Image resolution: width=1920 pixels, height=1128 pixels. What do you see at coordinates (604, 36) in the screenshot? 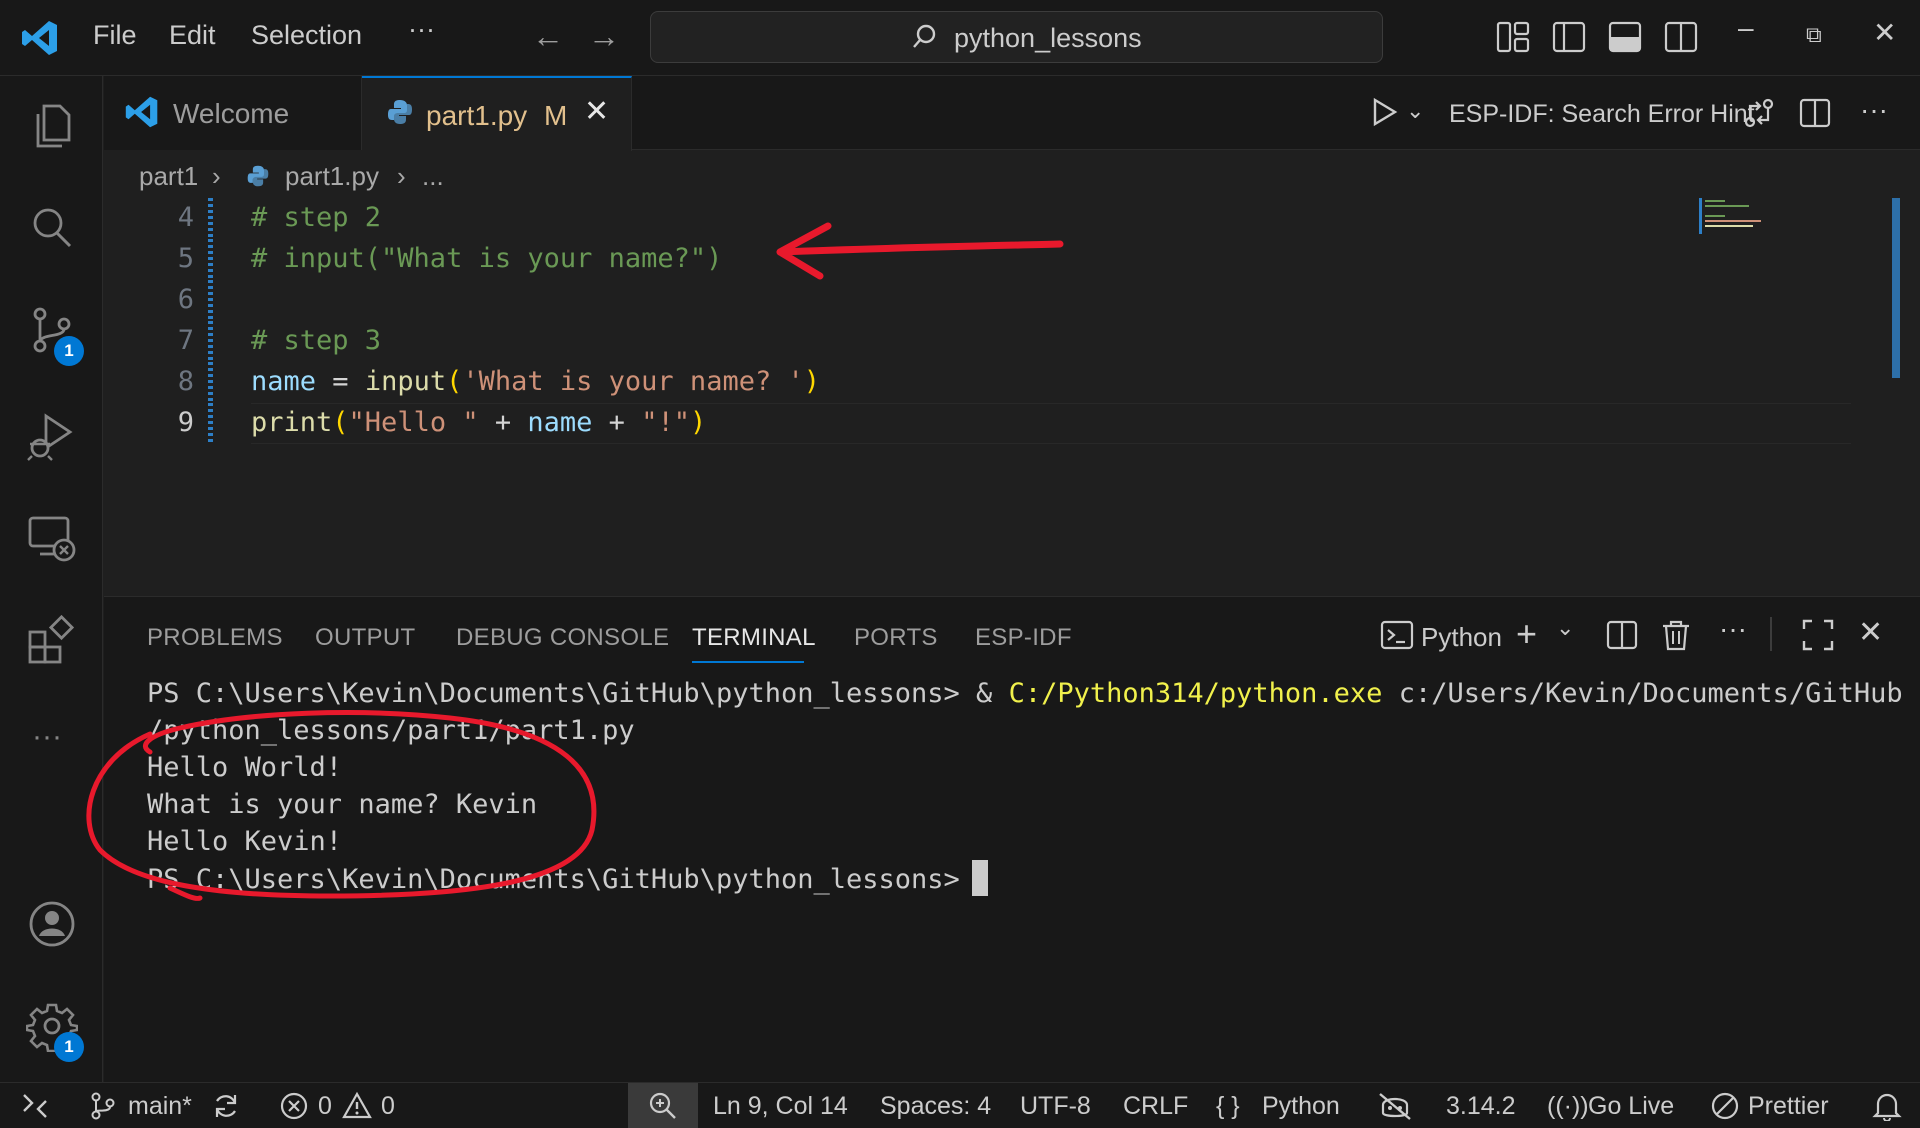
I see `forward-arrow-icon: →` at bounding box center [604, 36].